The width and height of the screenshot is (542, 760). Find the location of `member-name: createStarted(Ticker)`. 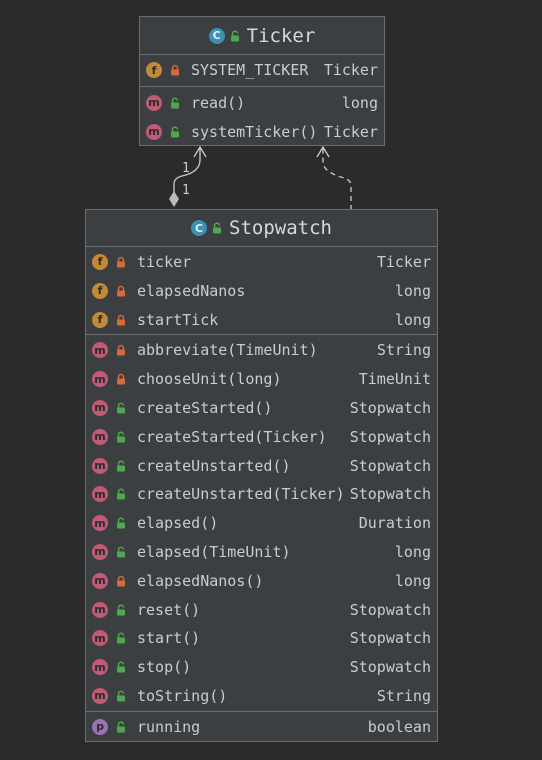

member-name: createStarted(Ticker) is located at coordinates (232, 436).